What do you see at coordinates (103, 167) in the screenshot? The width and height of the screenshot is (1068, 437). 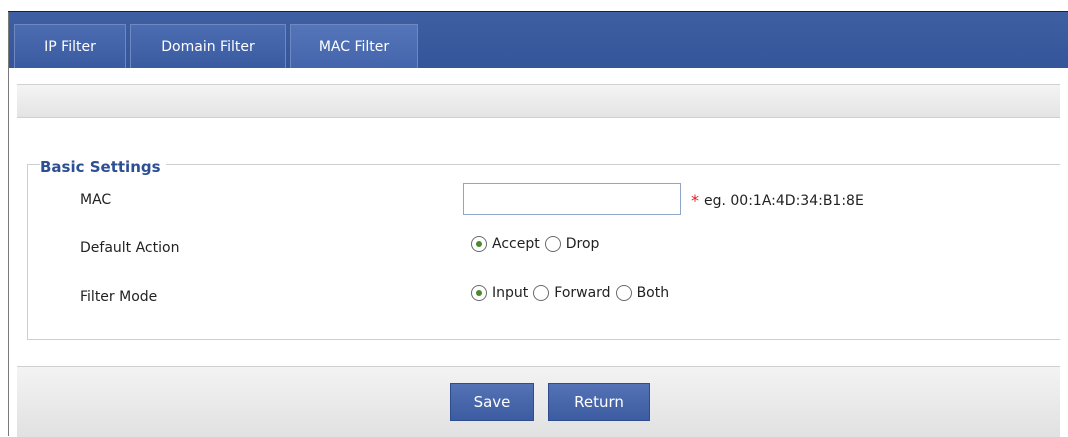 I see `section-legend: Basic Settings` at bounding box center [103, 167].